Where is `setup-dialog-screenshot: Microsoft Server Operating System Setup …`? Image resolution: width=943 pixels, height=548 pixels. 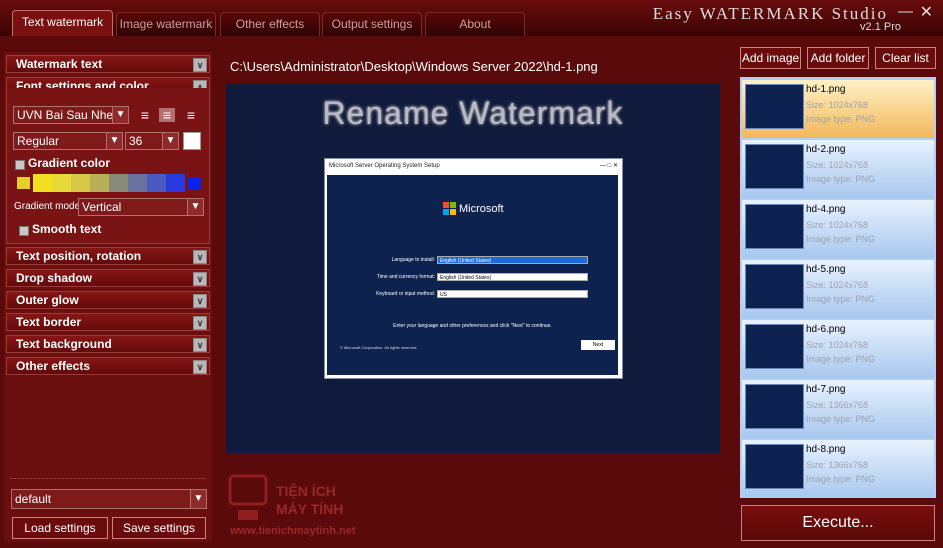 setup-dialog-screenshot: Microsoft Server Operating System Setup … is located at coordinates (473, 268).